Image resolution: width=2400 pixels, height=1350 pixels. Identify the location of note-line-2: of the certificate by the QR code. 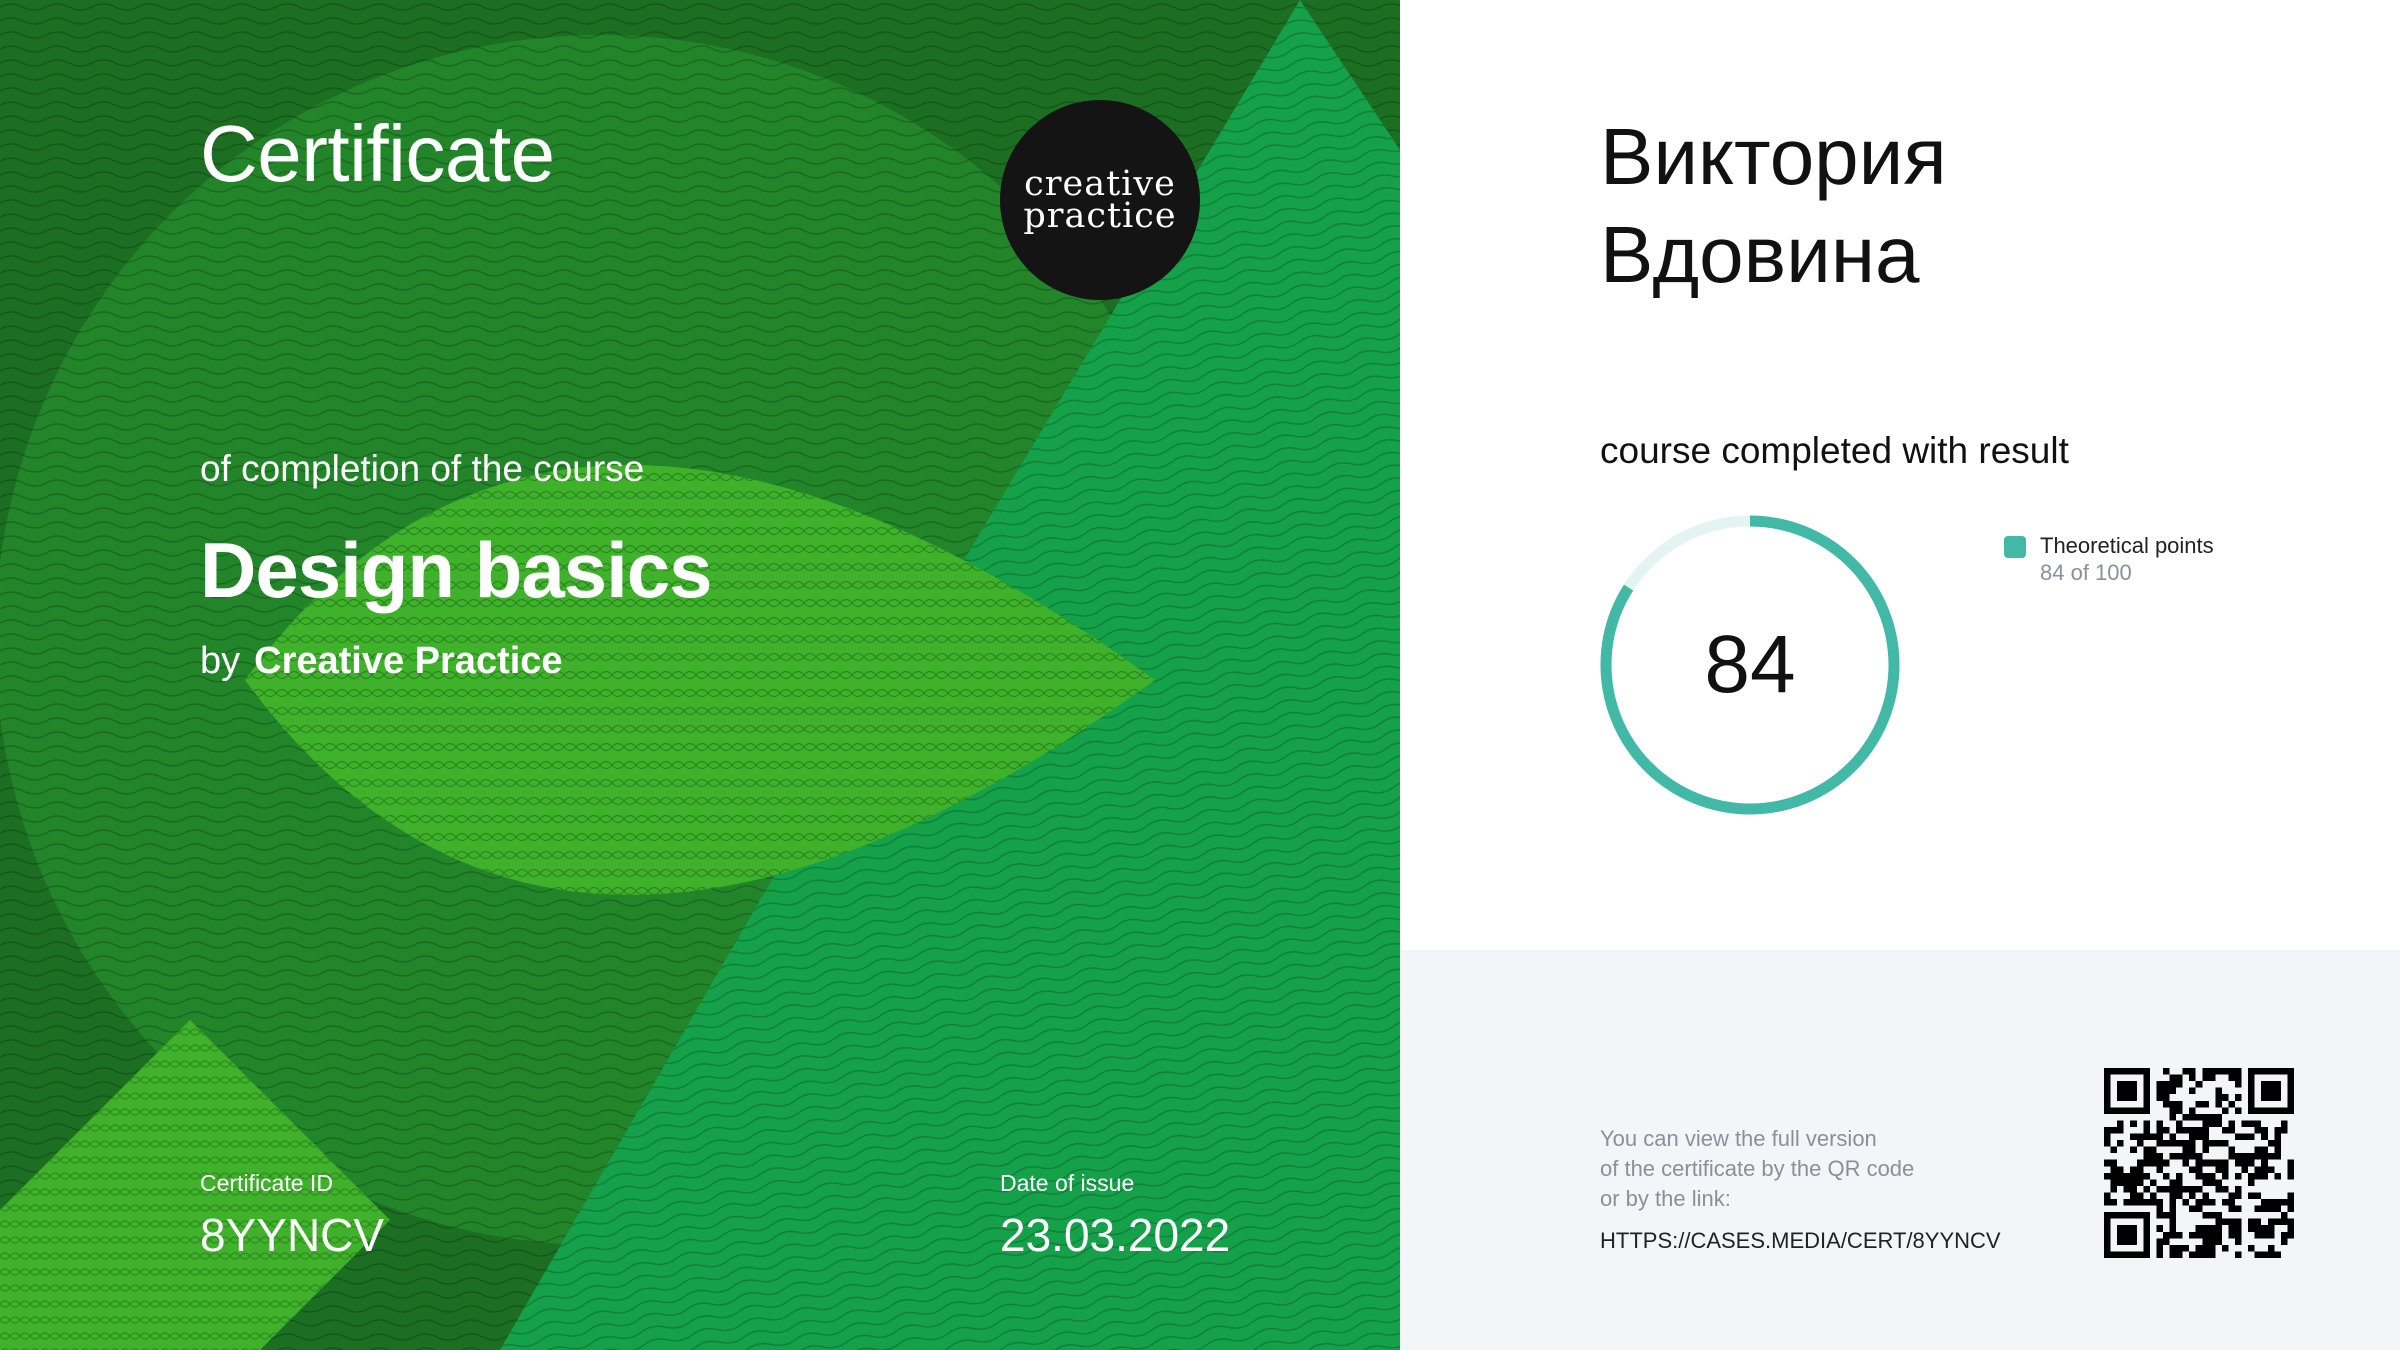
(1757, 1168).